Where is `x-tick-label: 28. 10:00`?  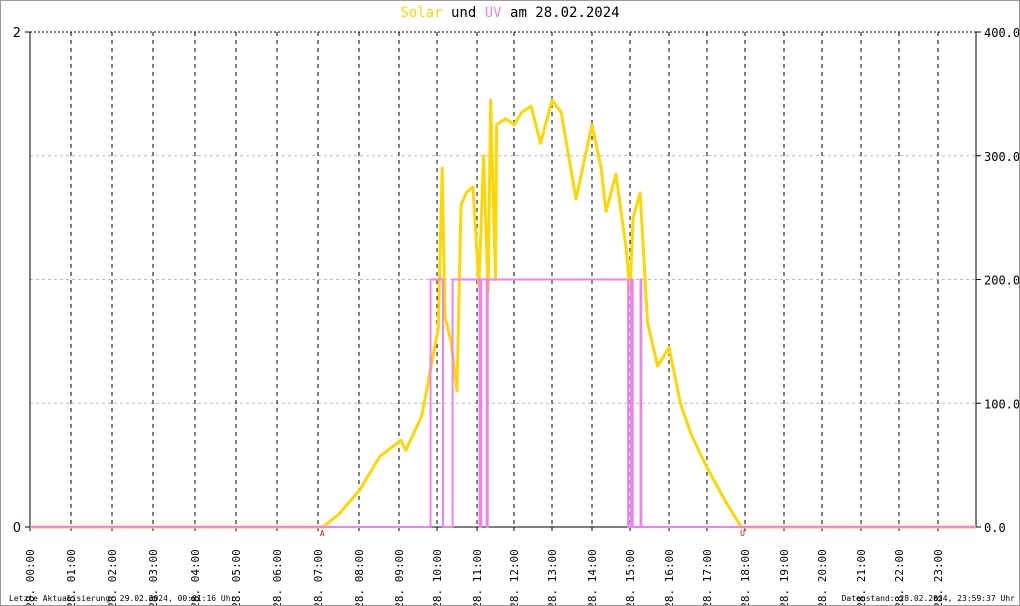 x-tick-label: 28. 10:00 is located at coordinates (437, 577).